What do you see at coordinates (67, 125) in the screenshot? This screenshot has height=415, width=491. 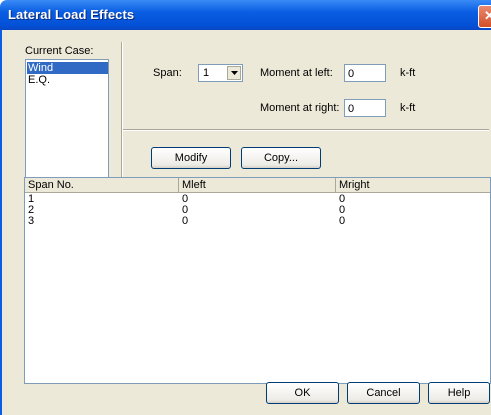 I see `current-case-listbox: Wind E.Q.` at bounding box center [67, 125].